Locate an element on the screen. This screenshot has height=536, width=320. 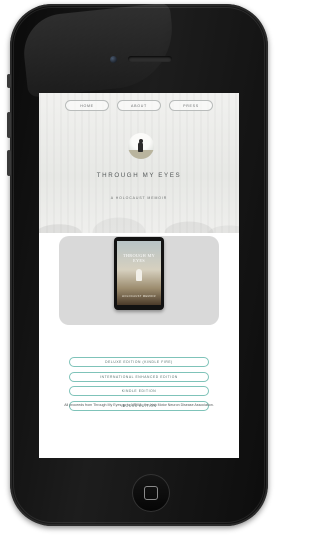
top-nav: HOME ABOUT PRESS is located at coordinates (139, 105).